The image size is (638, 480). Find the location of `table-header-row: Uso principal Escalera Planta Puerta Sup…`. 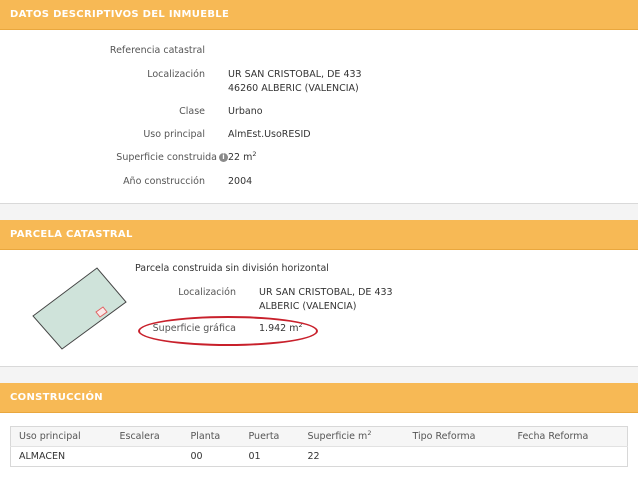

table-header-row: Uso principal Escalera Planta Puerta Sup… is located at coordinates (319, 436).